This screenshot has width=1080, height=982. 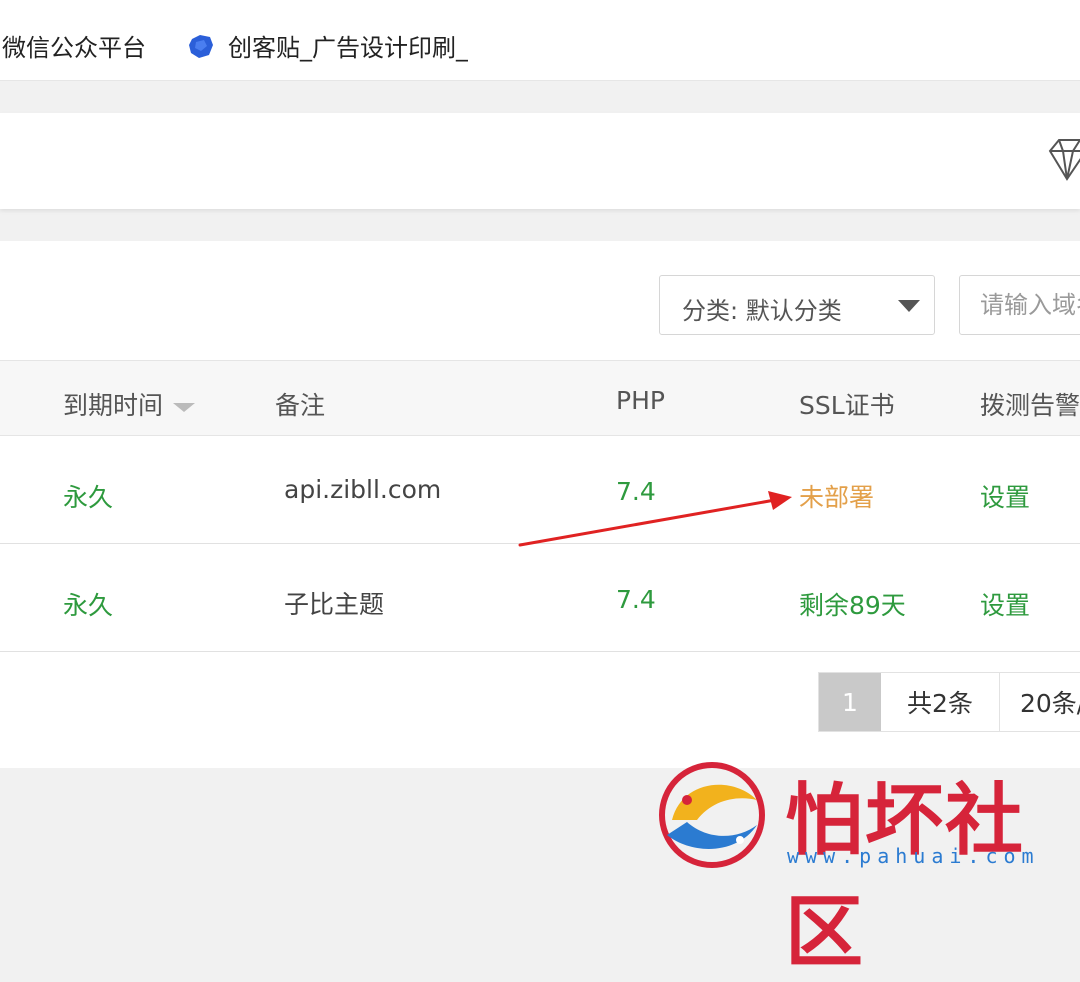 I want to click on pahuai-logo-icon, so click(x=712, y=815).